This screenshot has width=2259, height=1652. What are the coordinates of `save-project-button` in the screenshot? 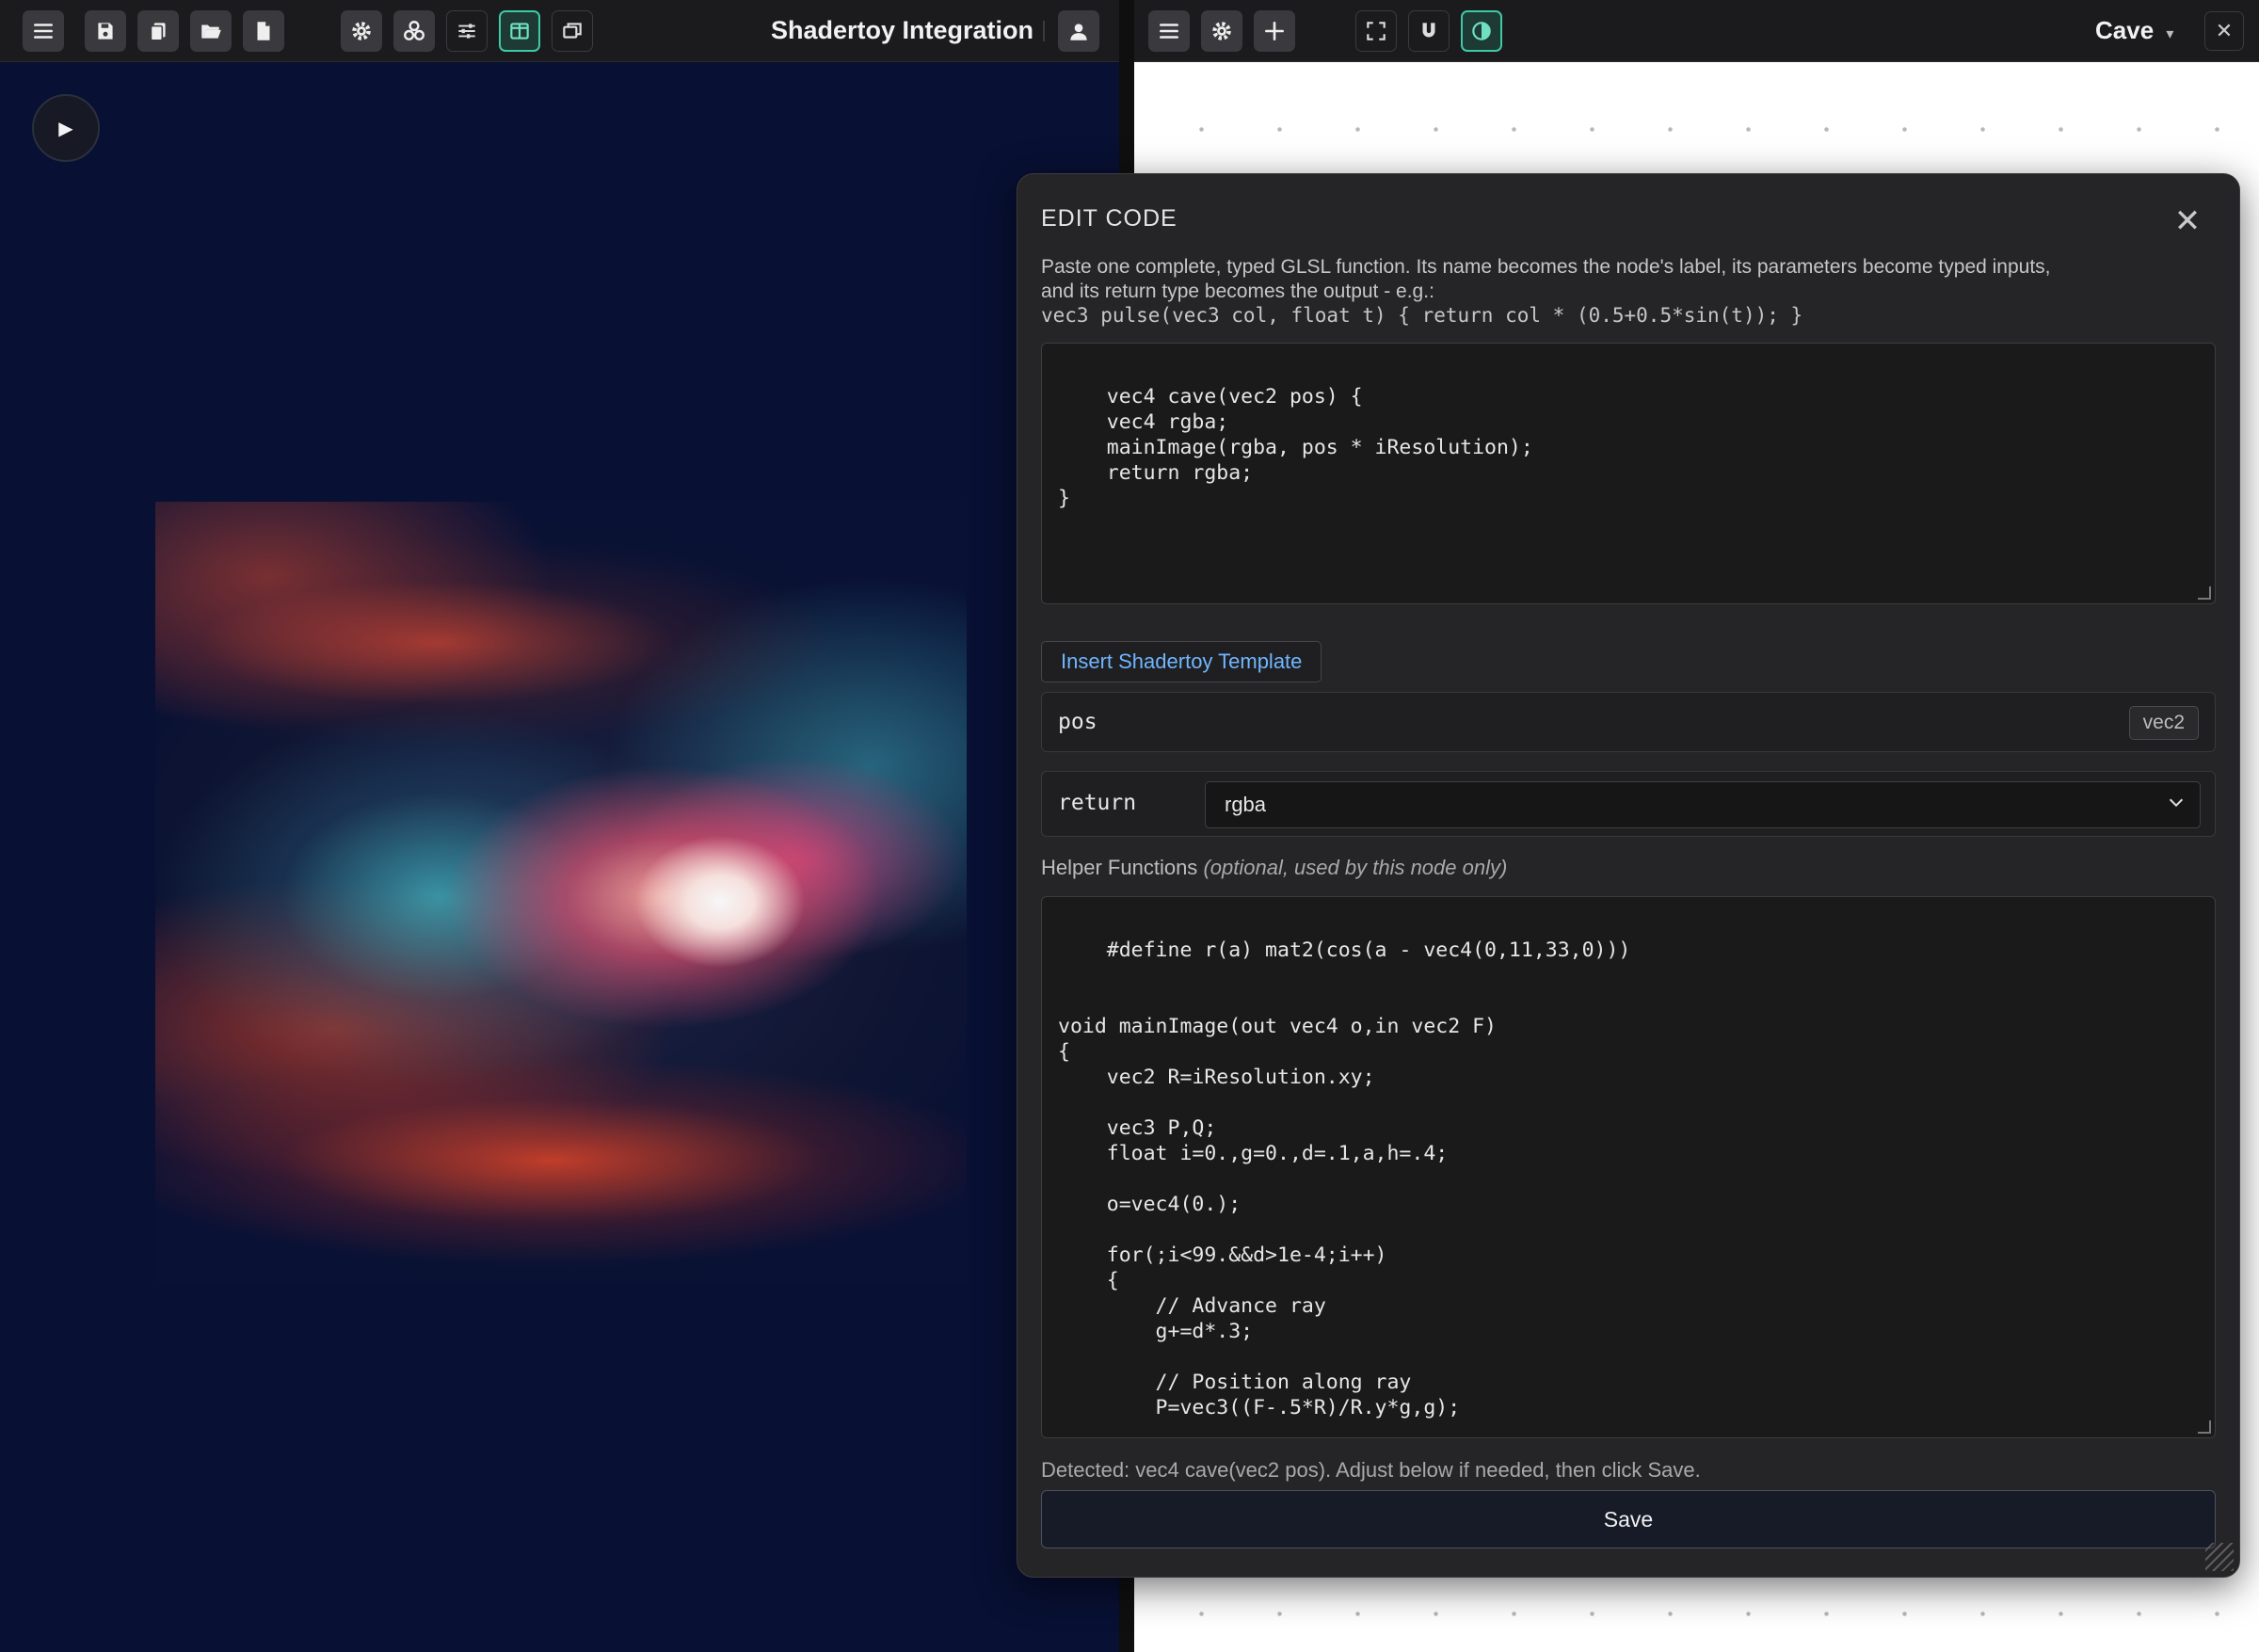 It's located at (105, 31).